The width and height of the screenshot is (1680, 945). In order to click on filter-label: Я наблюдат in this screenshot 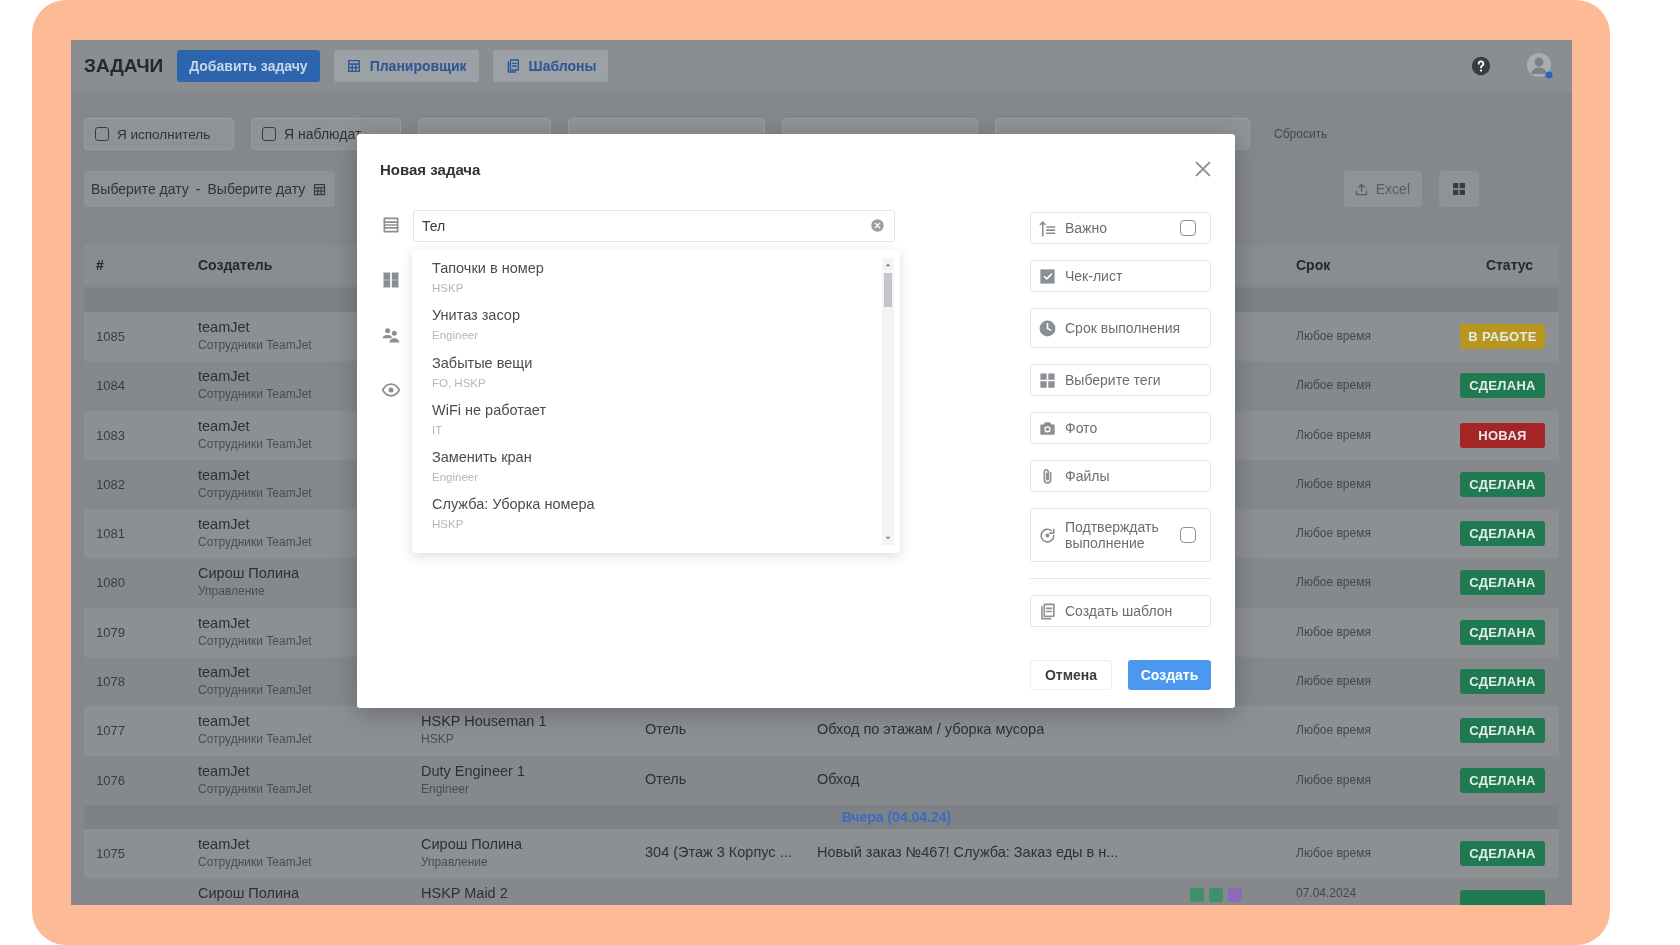, I will do `click(323, 134)`.